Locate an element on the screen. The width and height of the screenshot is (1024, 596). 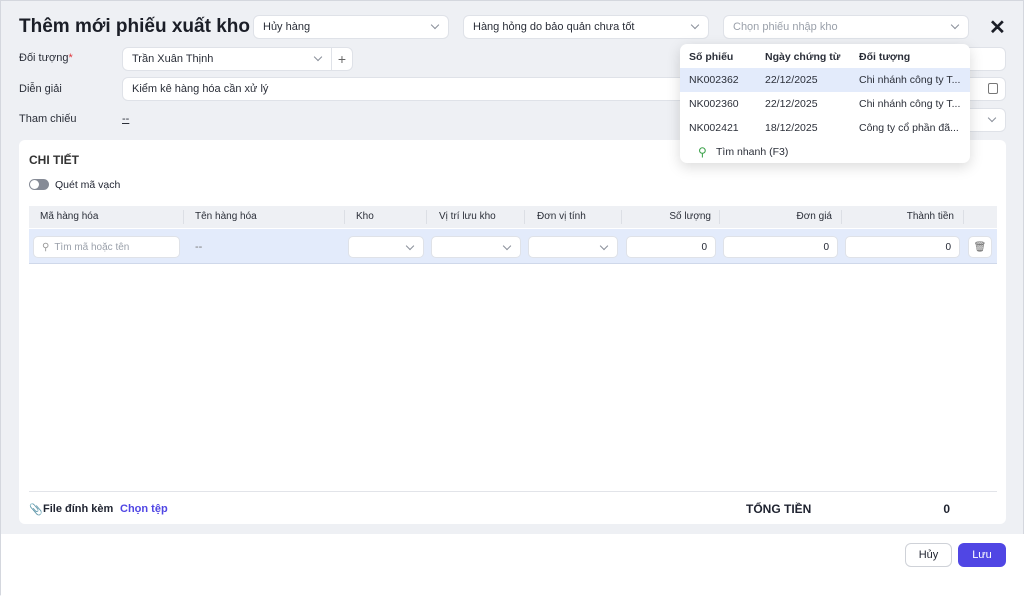
reference-label: Tham chiếu is located at coordinates (48, 119).